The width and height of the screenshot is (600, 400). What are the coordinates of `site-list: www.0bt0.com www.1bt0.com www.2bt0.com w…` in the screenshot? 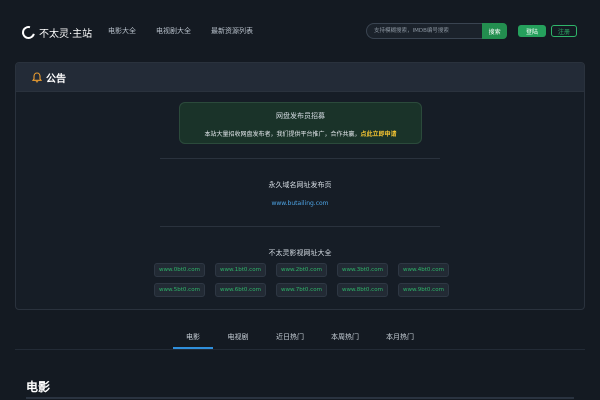 It's located at (301, 280).